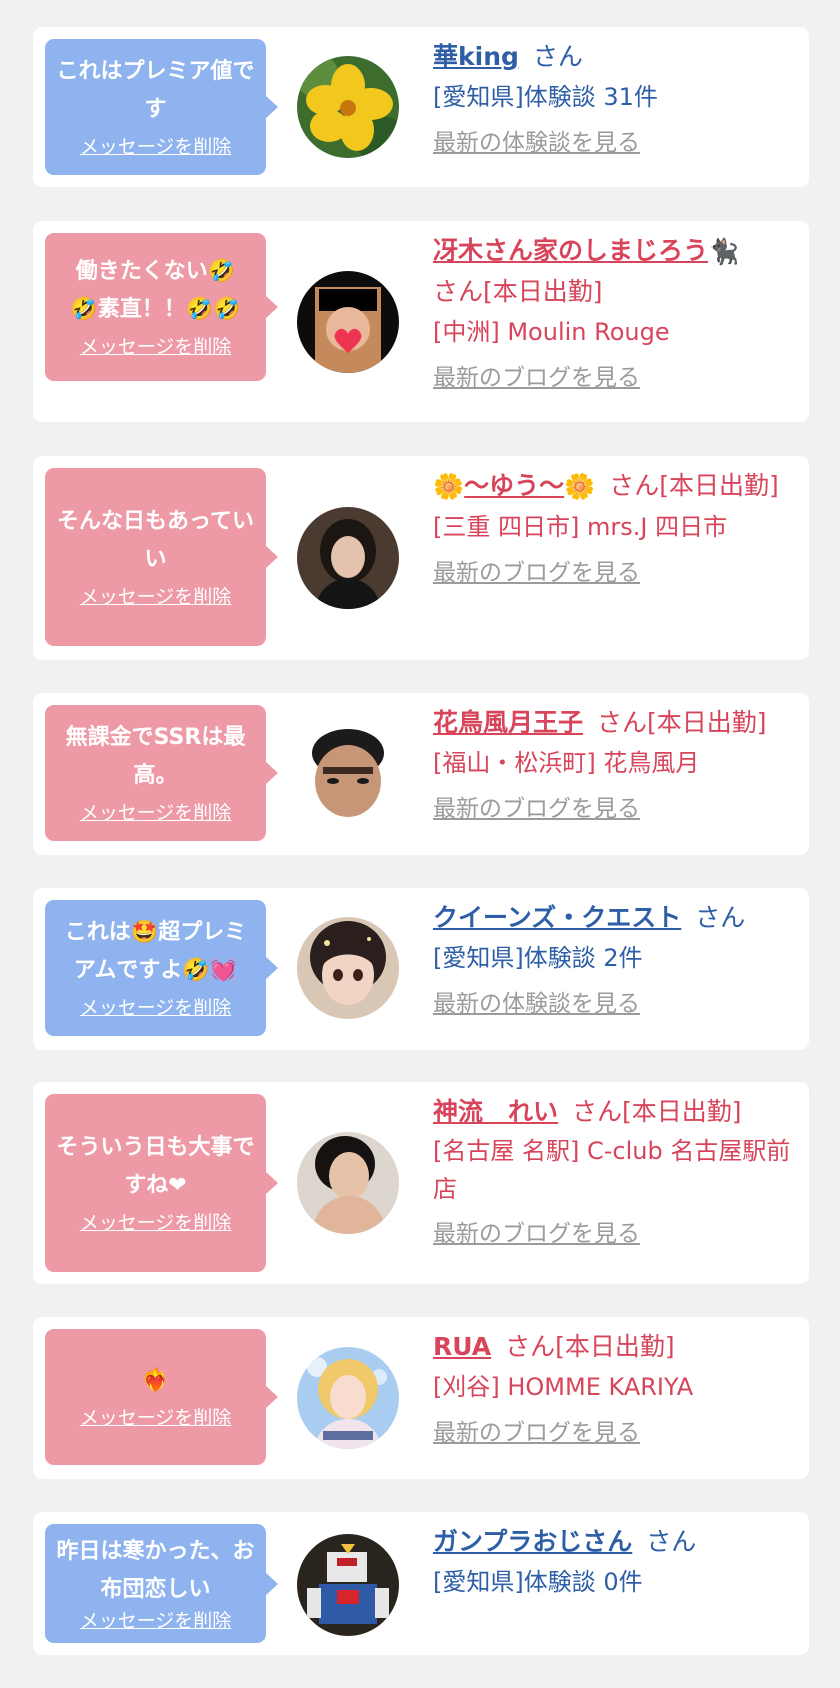 The height and width of the screenshot is (1688, 840). I want to click on message-bubble: そういう日も大事ですね❤ メッセージを削除, so click(161, 1183).